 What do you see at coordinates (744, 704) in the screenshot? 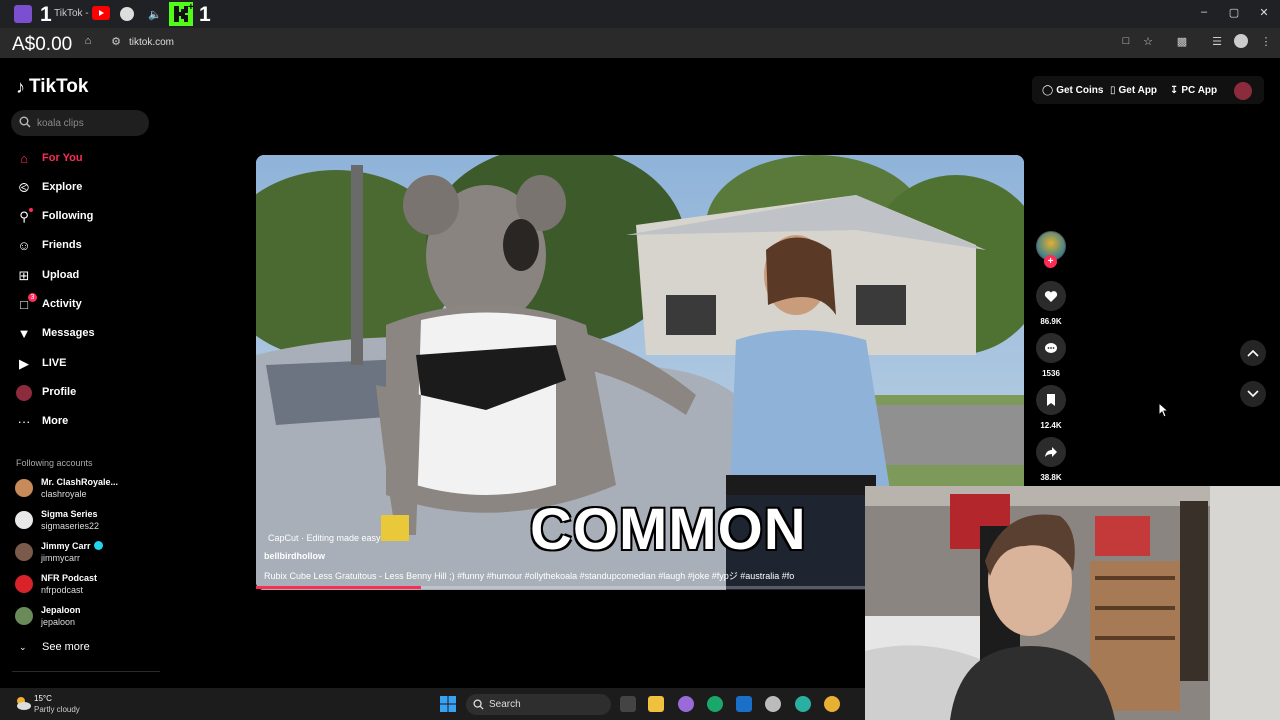
I see `outlook-icon` at bounding box center [744, 704].